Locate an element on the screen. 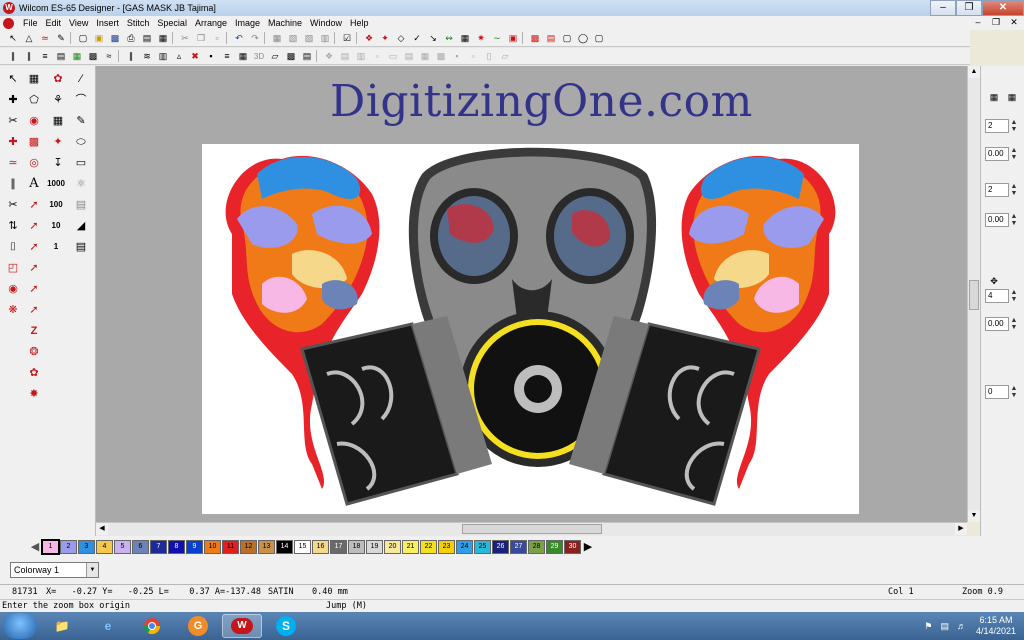 Image resolution: width=1024 pixels, height=640 pixels. names-icon: 100 is located at coordinates (56, 205).